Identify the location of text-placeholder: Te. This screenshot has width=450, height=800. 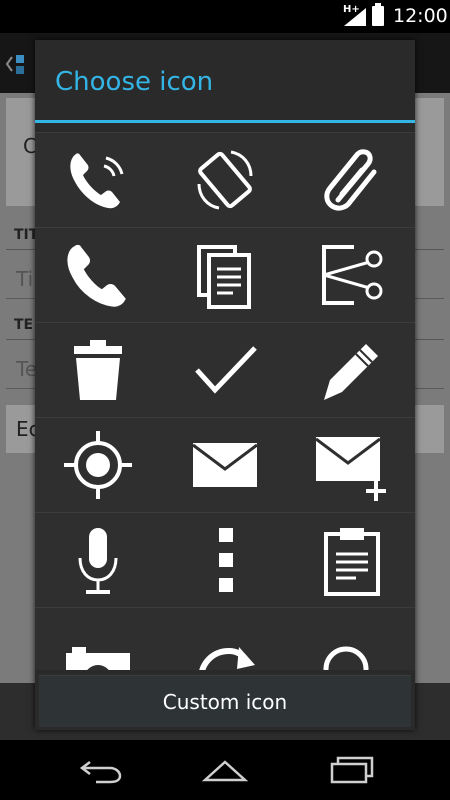
(27, 369).